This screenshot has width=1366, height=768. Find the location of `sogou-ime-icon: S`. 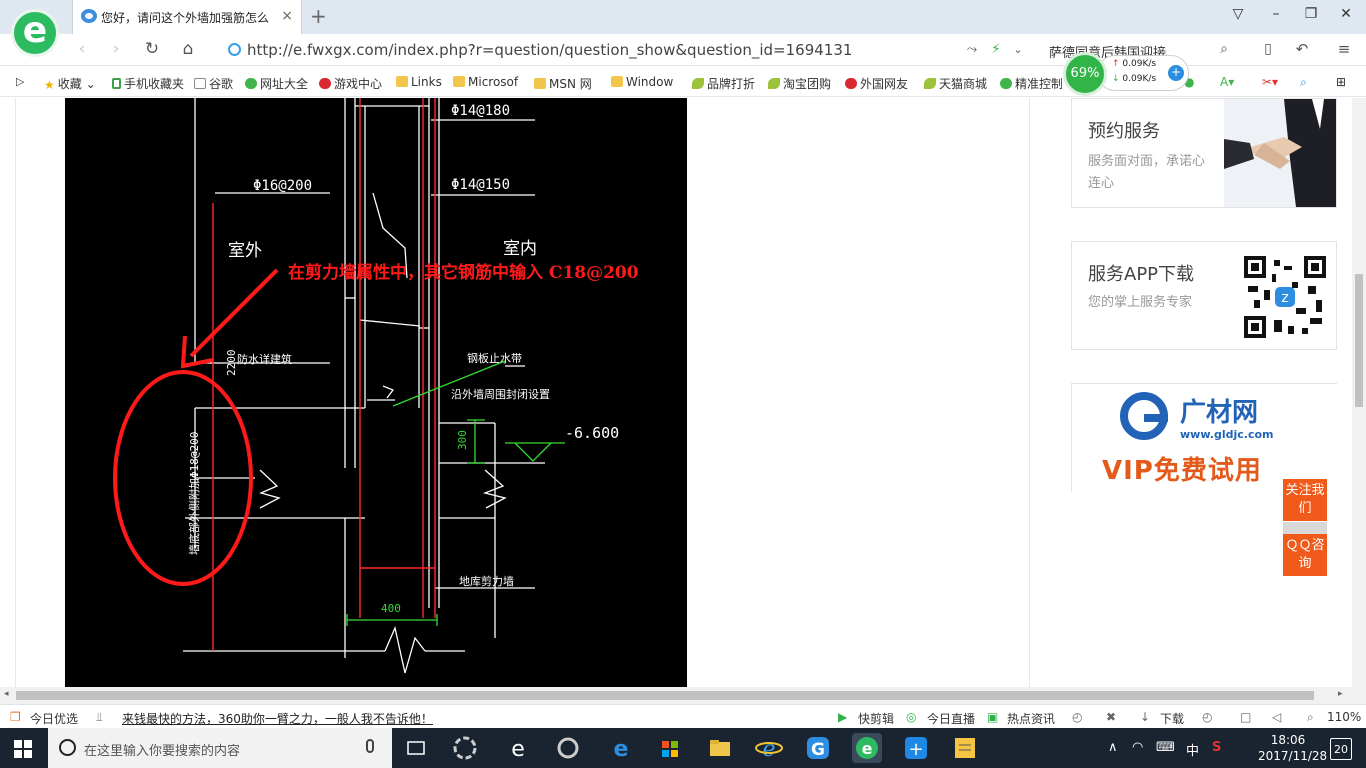

sogou-ime-icon: S is located at coordinates (1216, 747).